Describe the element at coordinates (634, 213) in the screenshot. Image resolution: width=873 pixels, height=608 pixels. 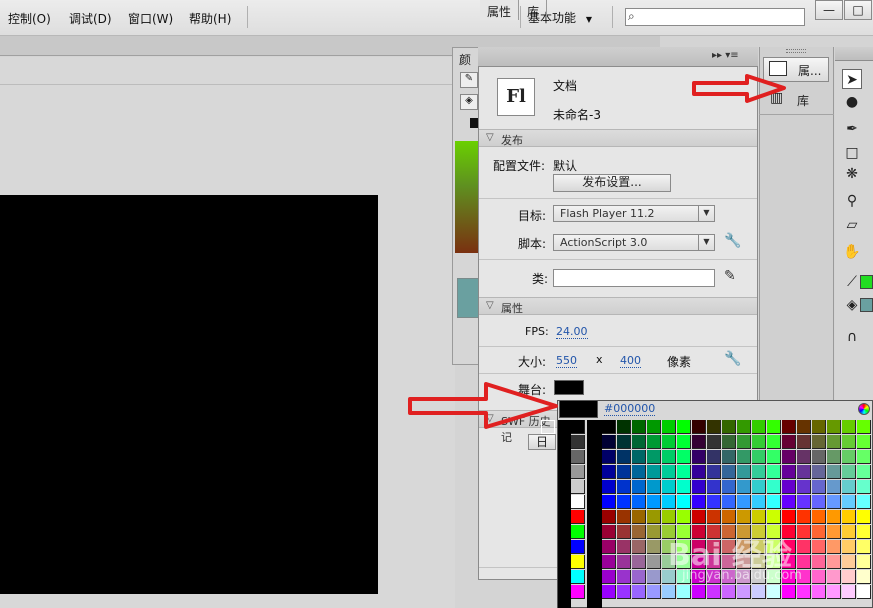
I see `target-select: Flash Player 11.2 ▼` at that location.